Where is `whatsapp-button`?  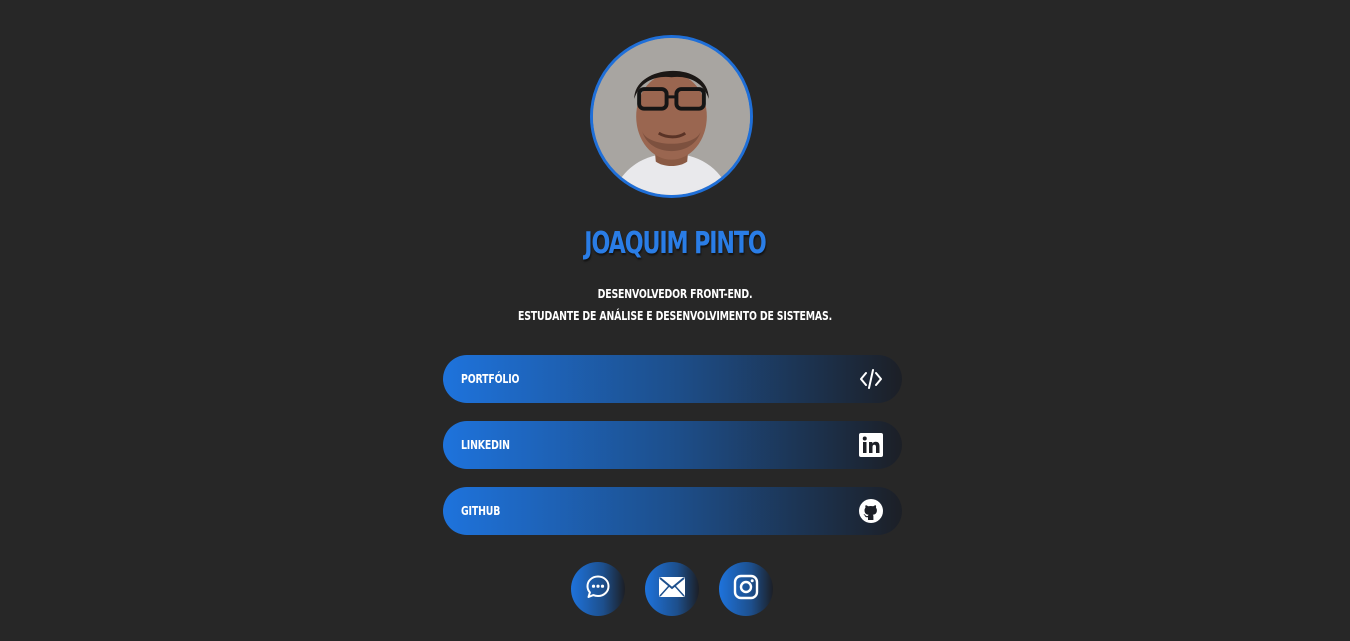
whatsapp-button is located at coordinates (598, 589).